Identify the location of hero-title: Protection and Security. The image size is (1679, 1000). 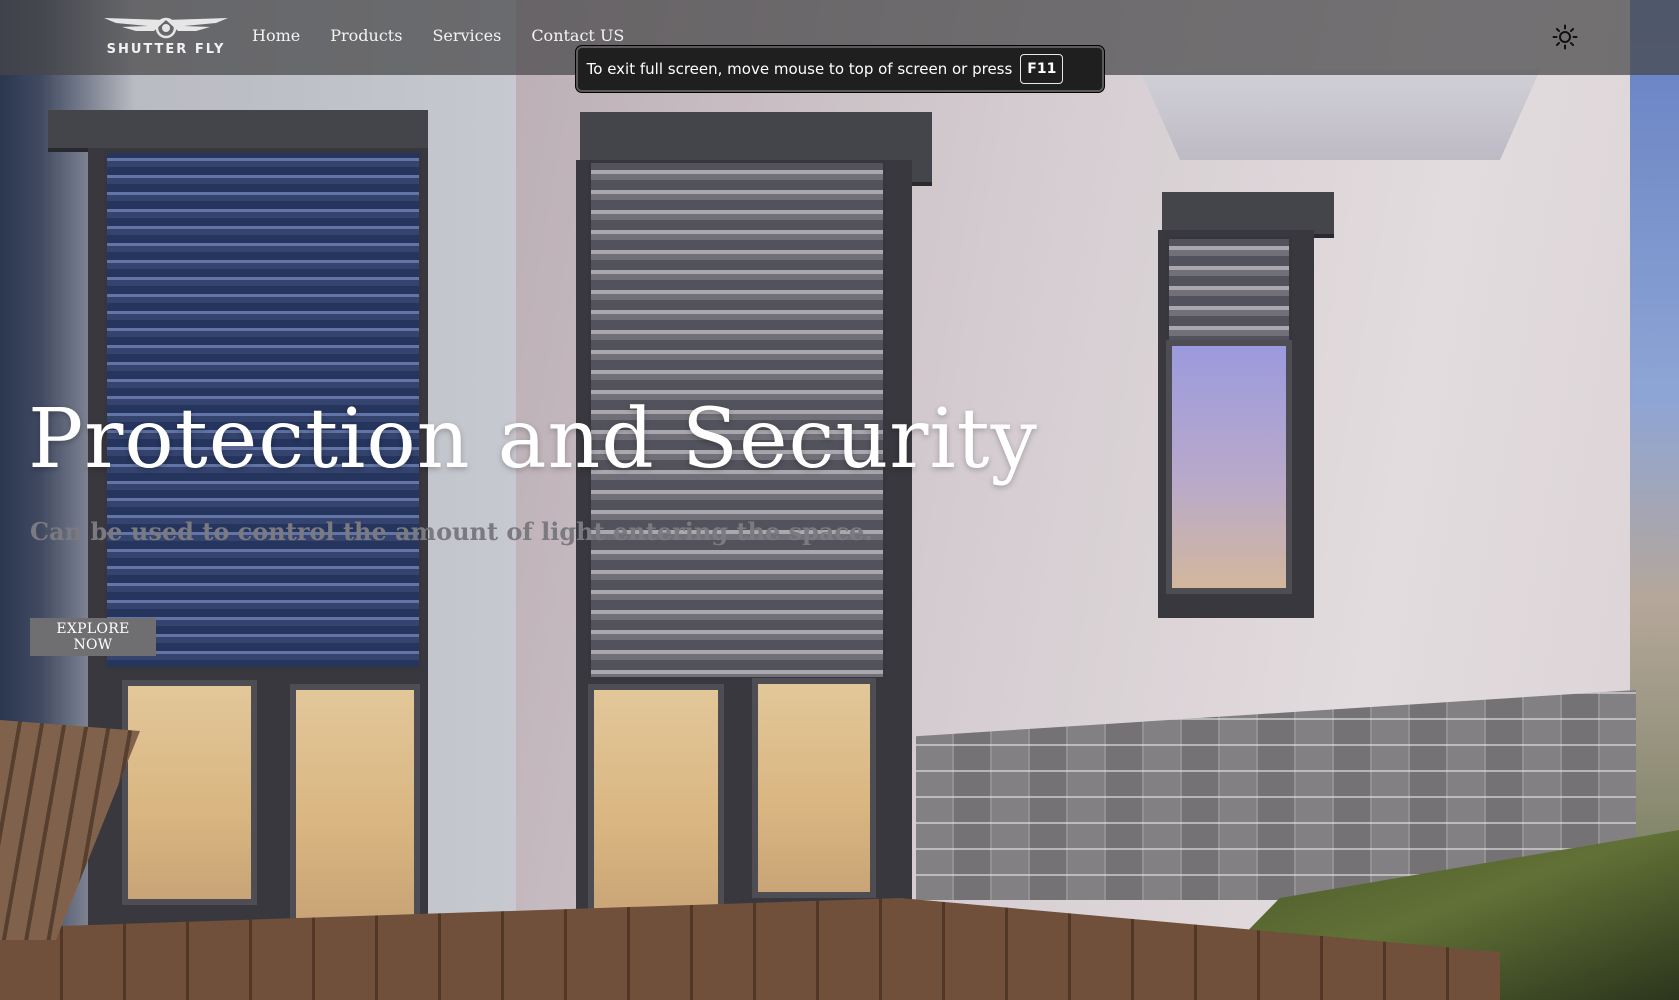
(533, 439).